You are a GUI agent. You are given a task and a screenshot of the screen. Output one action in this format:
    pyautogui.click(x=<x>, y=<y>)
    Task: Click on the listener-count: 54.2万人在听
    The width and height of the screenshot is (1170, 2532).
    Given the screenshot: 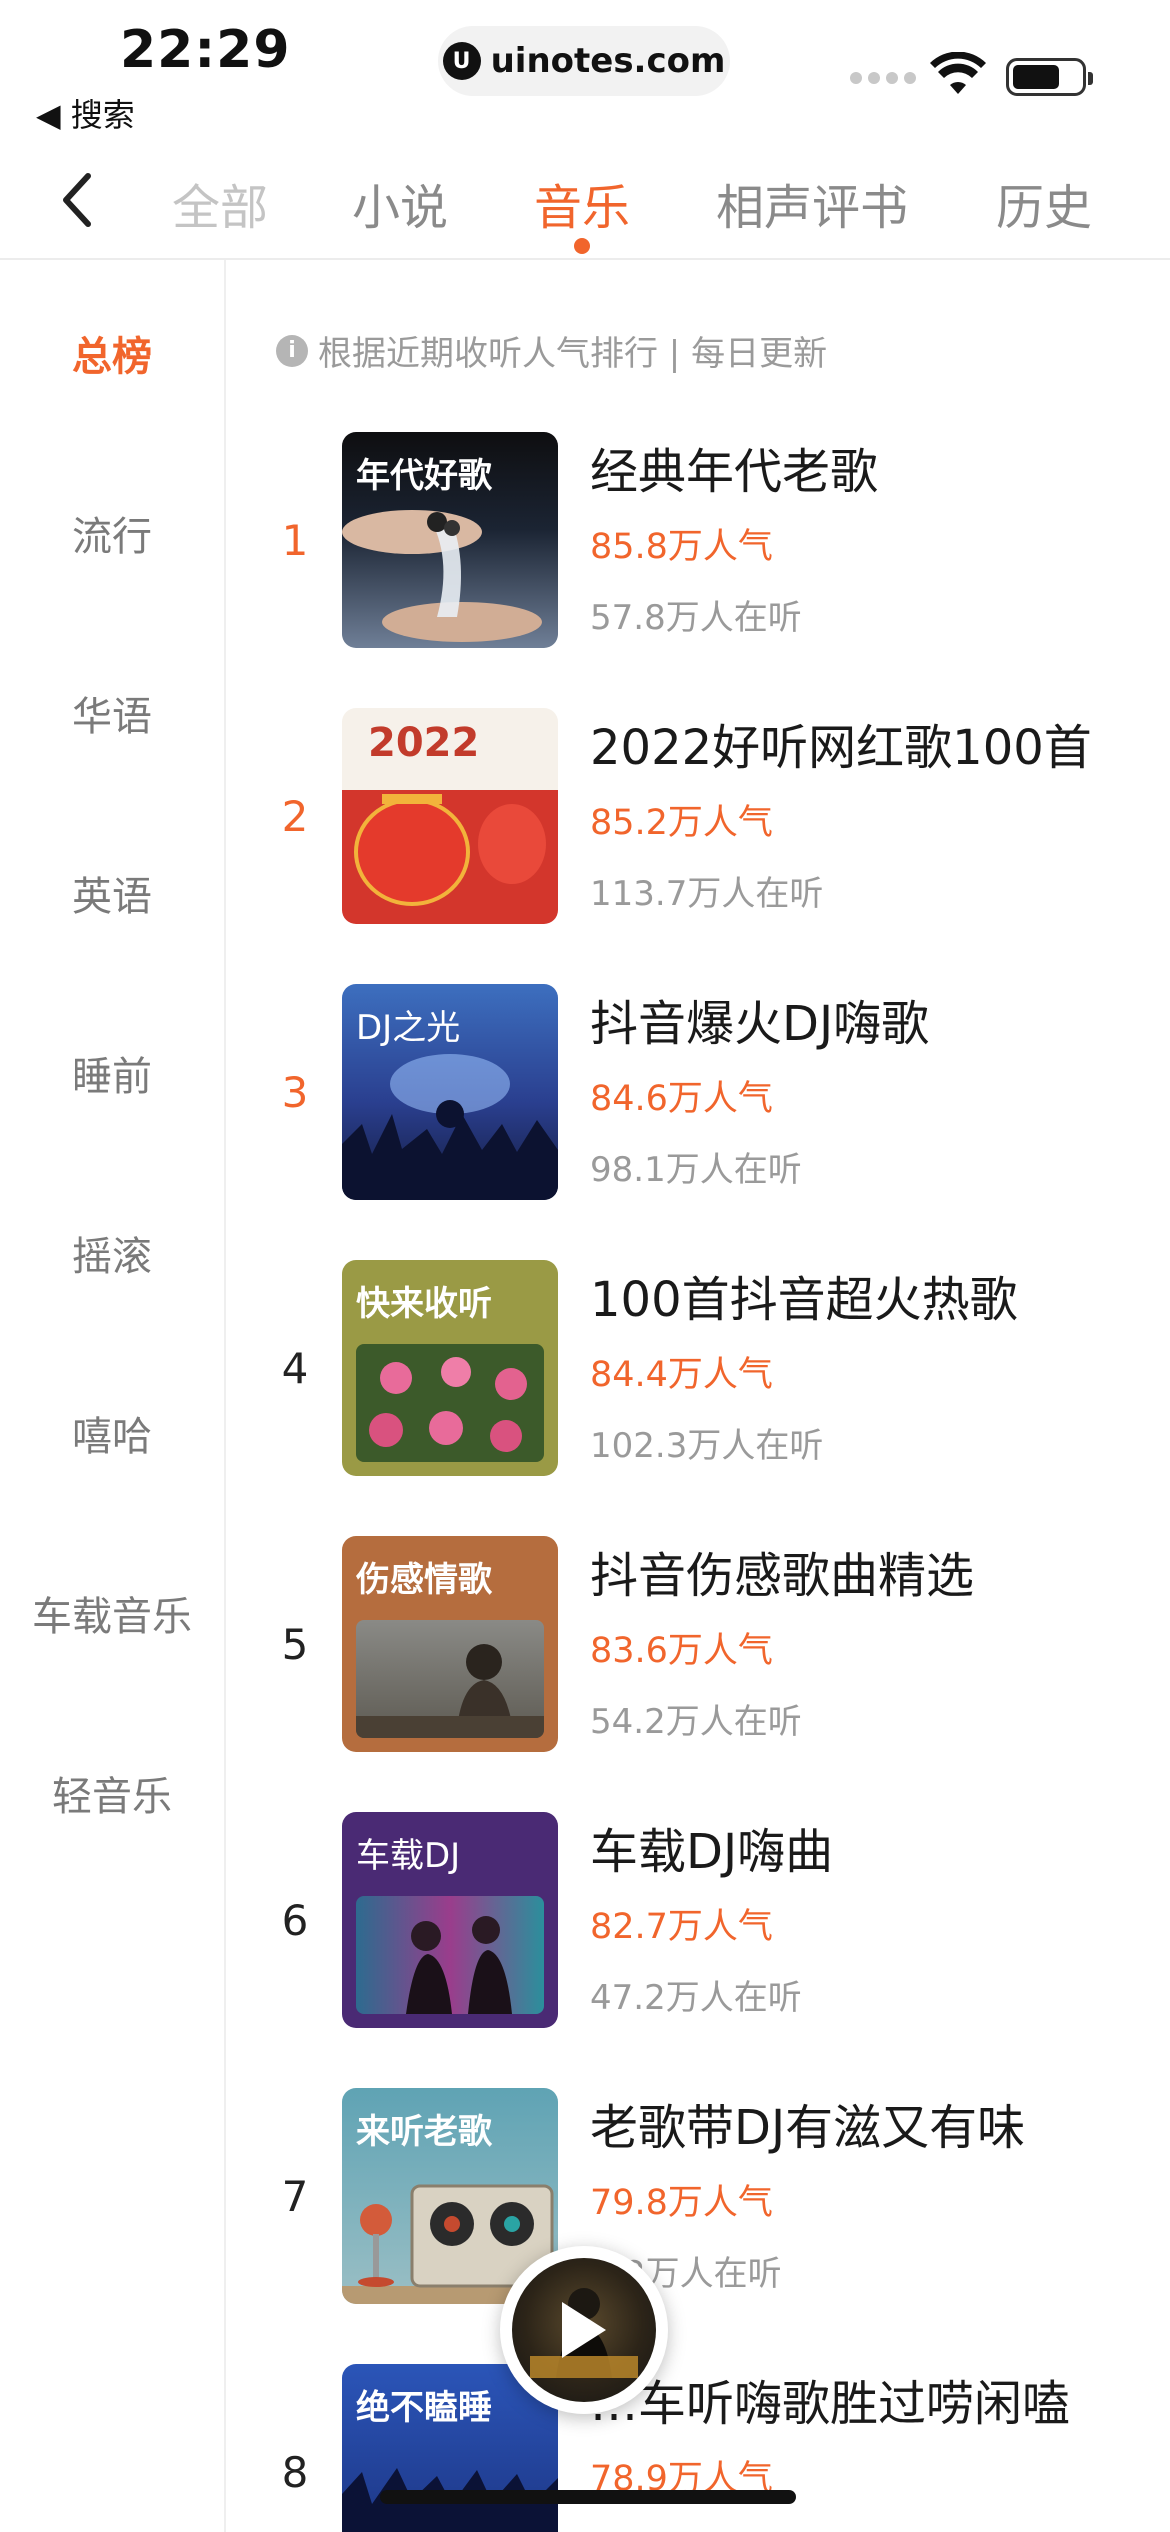 What is the action you would take?
    pyautogui.click(x=696, y=1722)
    